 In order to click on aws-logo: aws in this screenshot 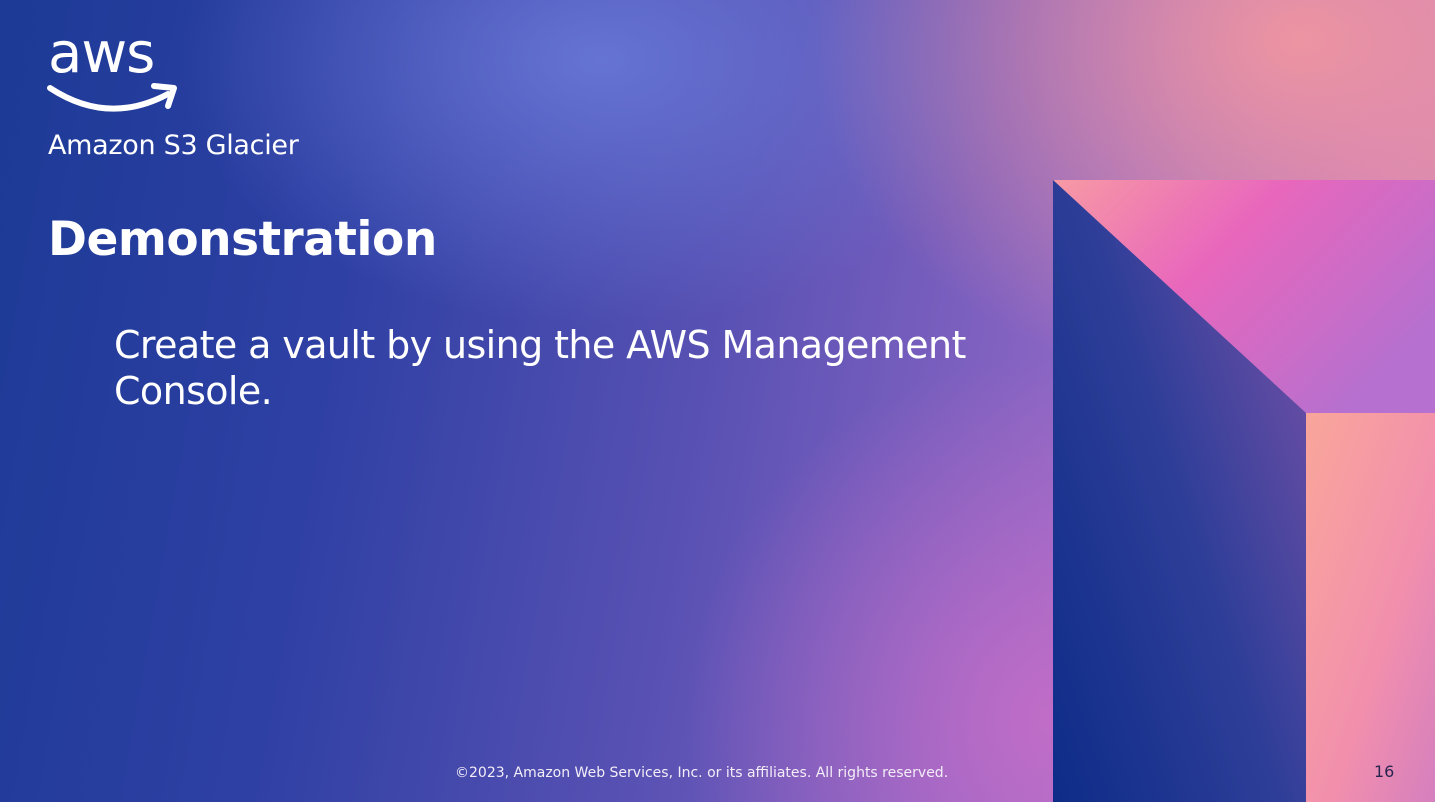, I will do `click(112, 70)`.